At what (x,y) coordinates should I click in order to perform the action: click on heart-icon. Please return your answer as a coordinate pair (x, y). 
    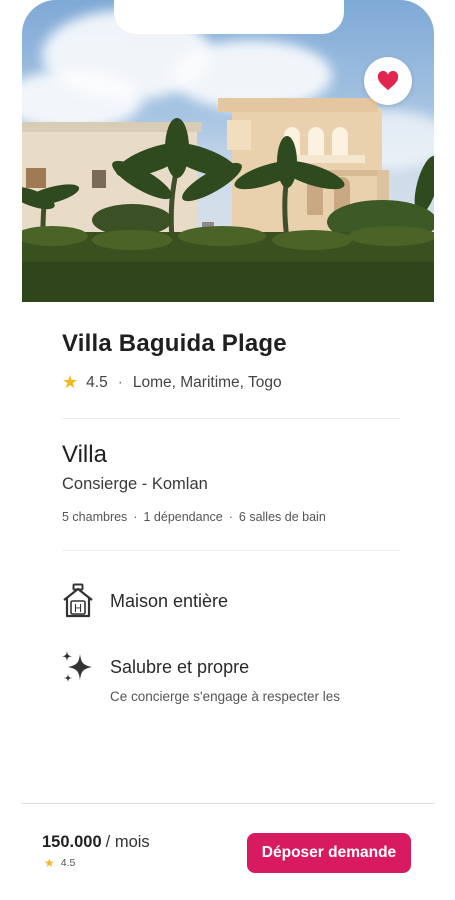
    Looking at the image, I should click on (388, 81).